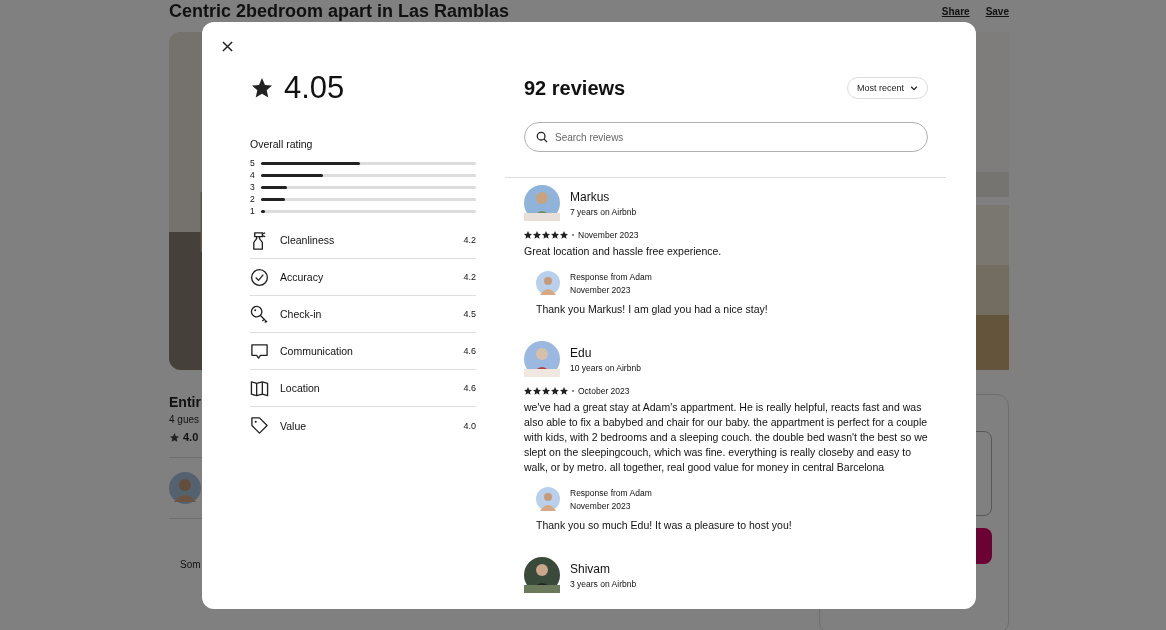  Describe the element at coordinates (726, 137) in the screenshot. I see `search-field: Search reviews` at that location.